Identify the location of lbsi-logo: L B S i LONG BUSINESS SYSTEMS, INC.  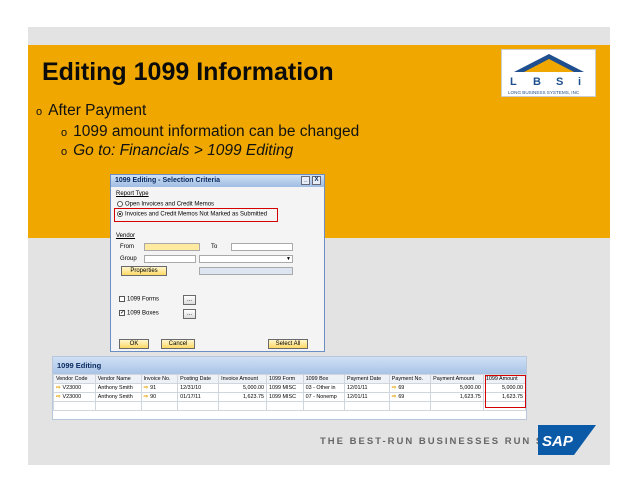
(548, 73).